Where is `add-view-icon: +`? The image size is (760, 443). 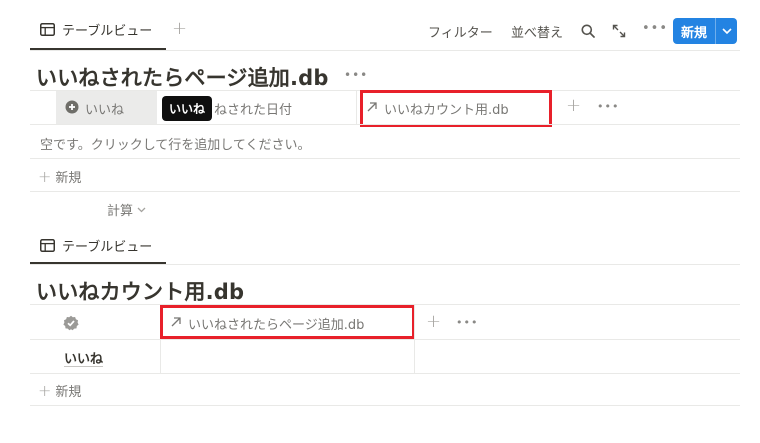 add-view-icon: + is located at coordinates (179, 29).